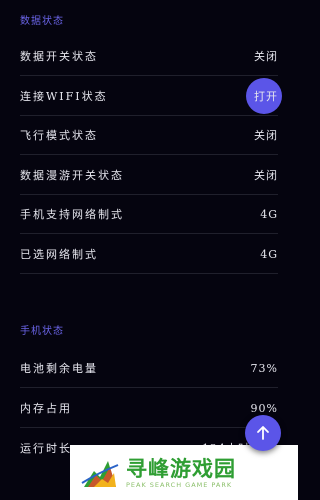 This screenshot has width=320, height=500. Describe the element at coordinates (149, 368) in the screenshot. I see `row-battery: 电池剩余电量 73%` at that location.